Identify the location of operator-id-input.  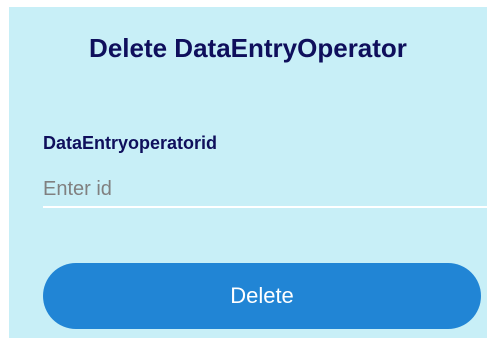
(265, 190).